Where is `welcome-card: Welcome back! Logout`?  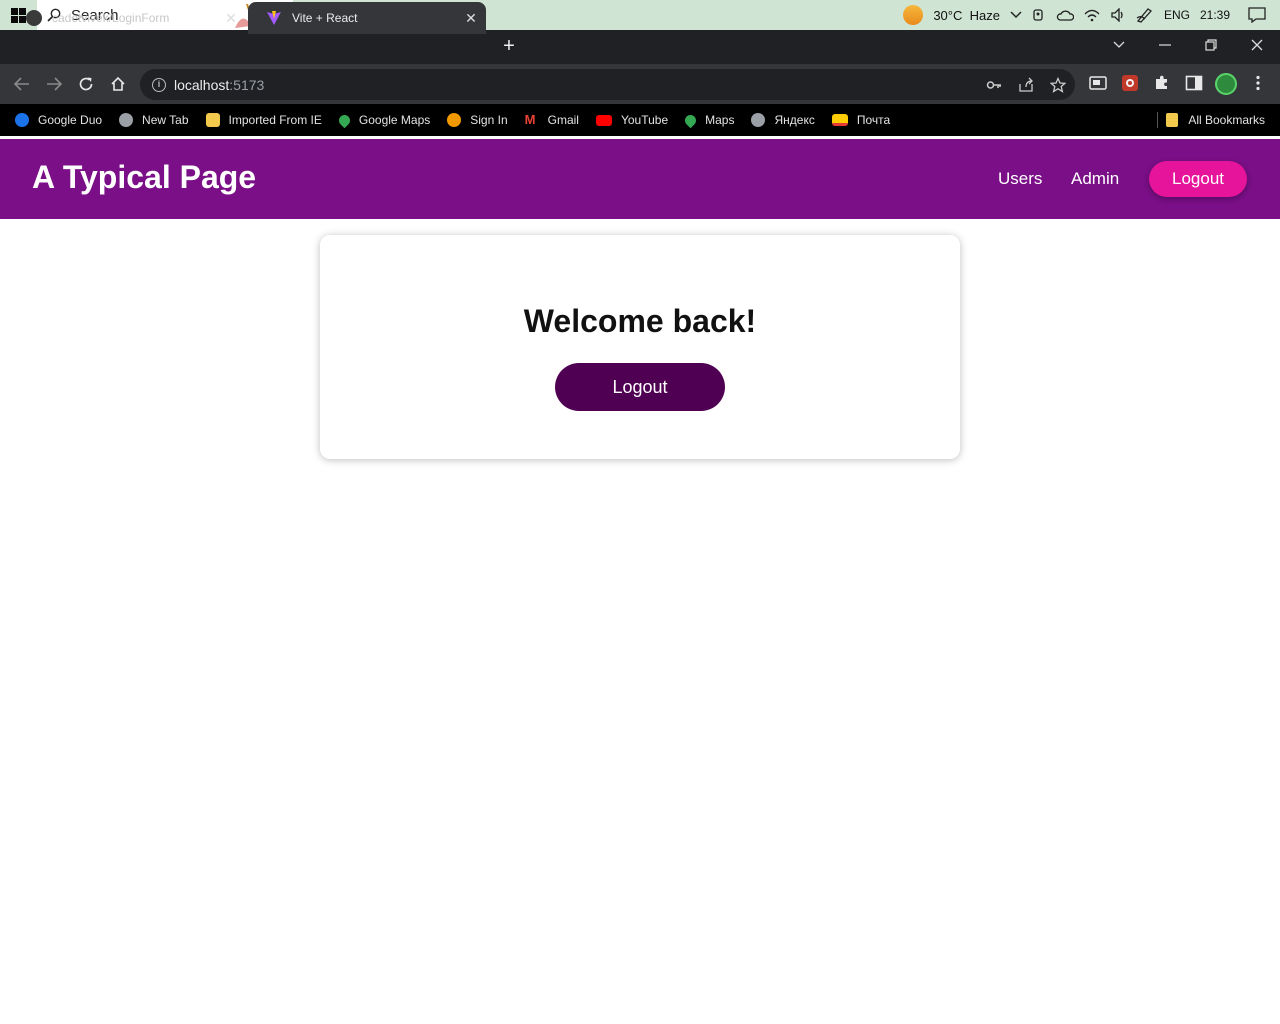 welcome-card: Welcome back! Logout is located at coordinates (640, 347).